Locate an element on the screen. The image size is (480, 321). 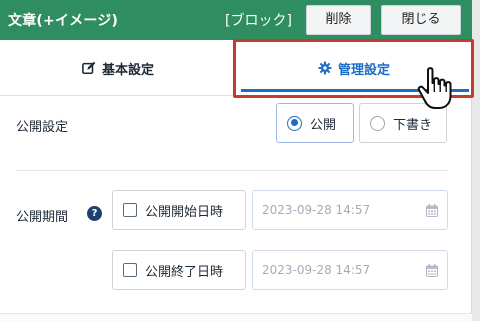
radio-publish-label: 公開 is located at coordinates (323, 125).